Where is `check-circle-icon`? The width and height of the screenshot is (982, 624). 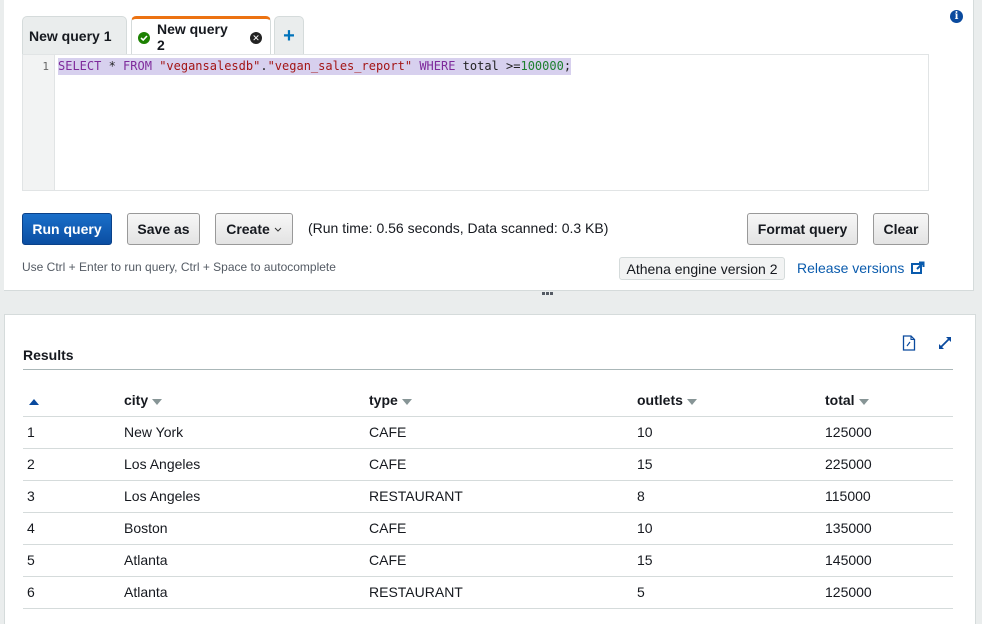
check-circle-icon is located at coordinates (144, 38).